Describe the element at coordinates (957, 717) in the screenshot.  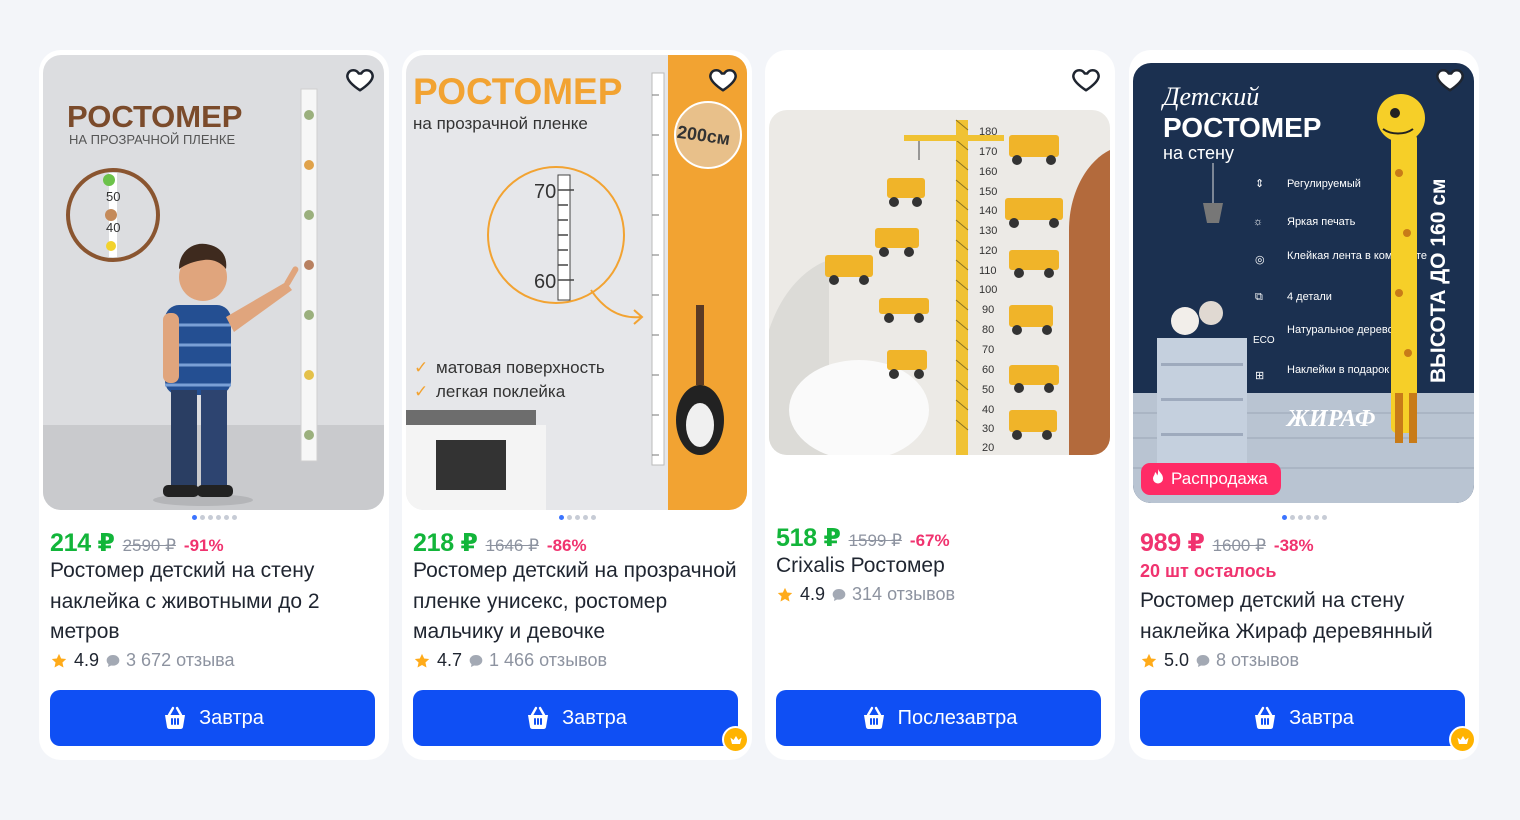
I see `delivery-label: Послезавтра` at that location.